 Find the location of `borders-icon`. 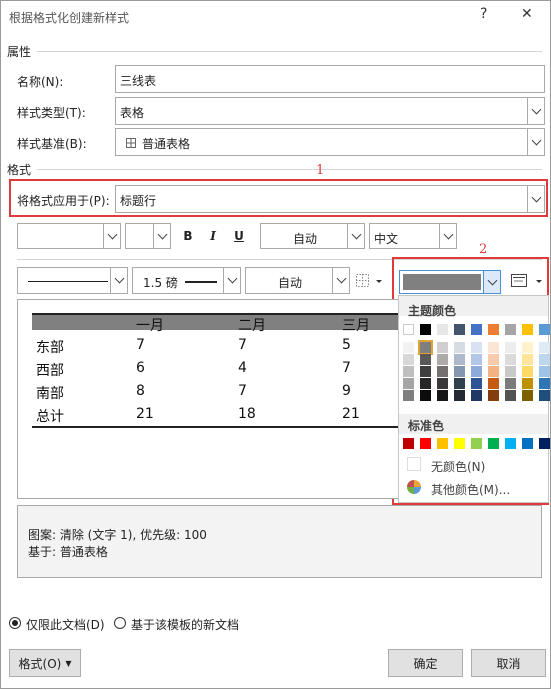

borders-icon is located at coordinates (369, 281).